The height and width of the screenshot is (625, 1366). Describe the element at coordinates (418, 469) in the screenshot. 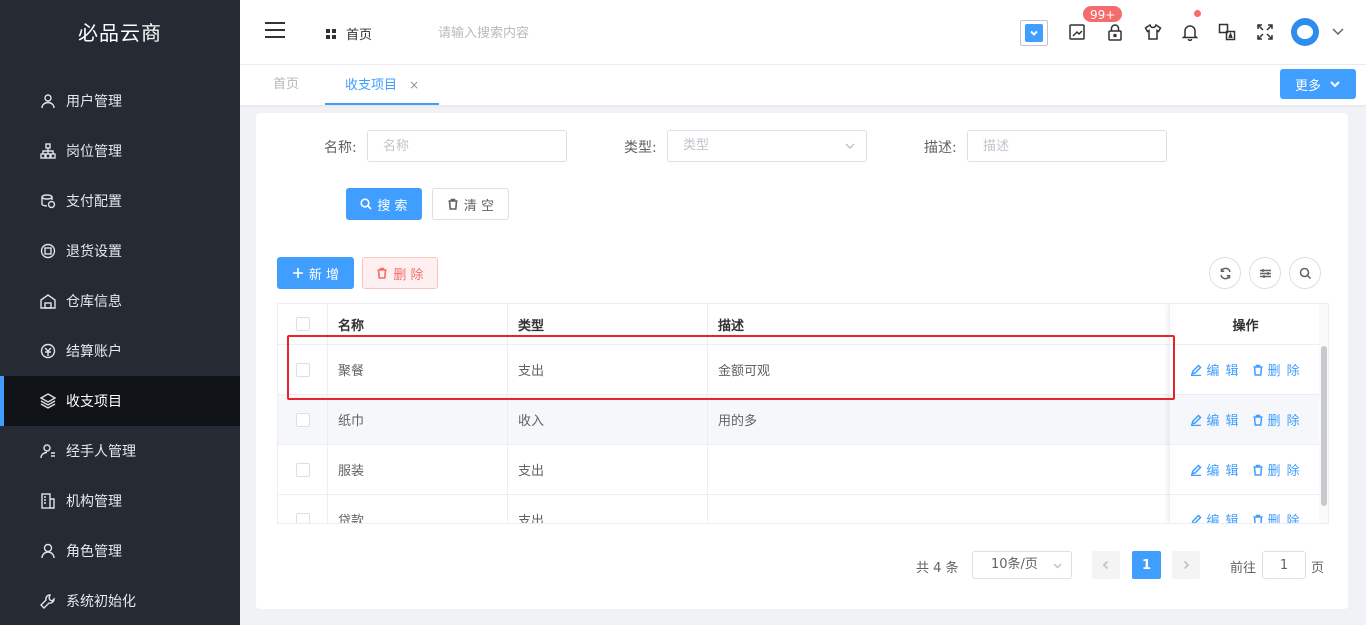

I see `cell-name: 服装` at that location.